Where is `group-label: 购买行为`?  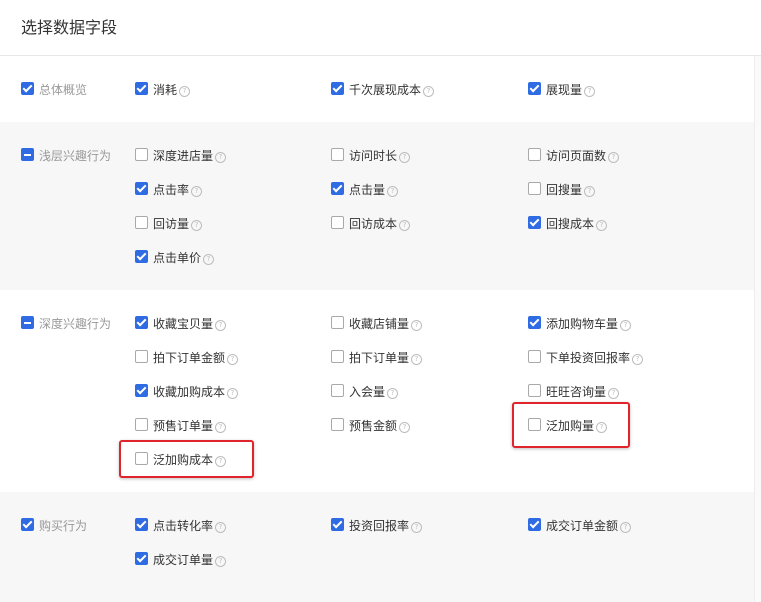 group-label: 购买行为 is located at coordinates (63, 526).